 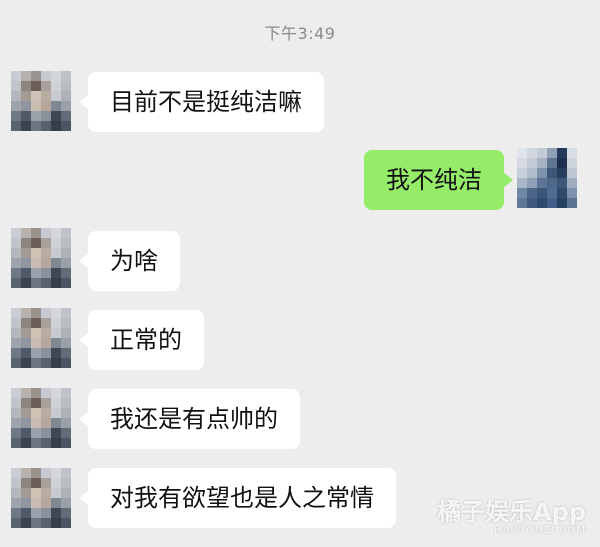 What do you see at coordinates (141, 340) in the screenshot?
I see `message-bubble: 正常的` at bounding box center [141, 340].